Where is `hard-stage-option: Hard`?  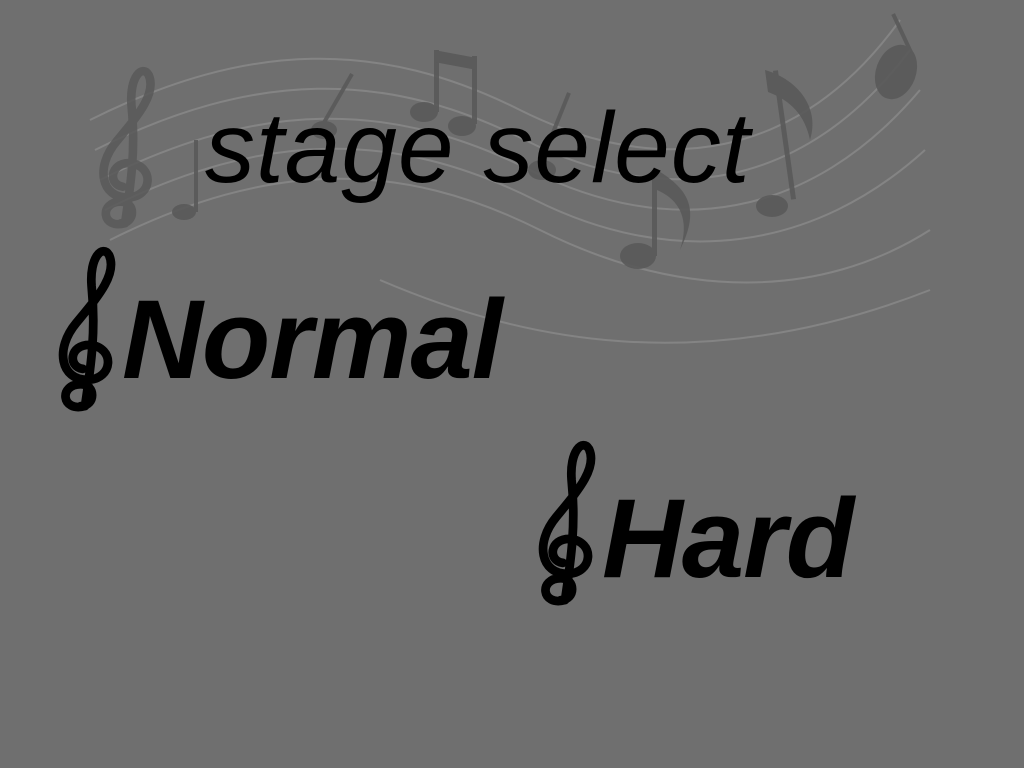 hard-stage-option: Hard is located at coordinates (692, 523).